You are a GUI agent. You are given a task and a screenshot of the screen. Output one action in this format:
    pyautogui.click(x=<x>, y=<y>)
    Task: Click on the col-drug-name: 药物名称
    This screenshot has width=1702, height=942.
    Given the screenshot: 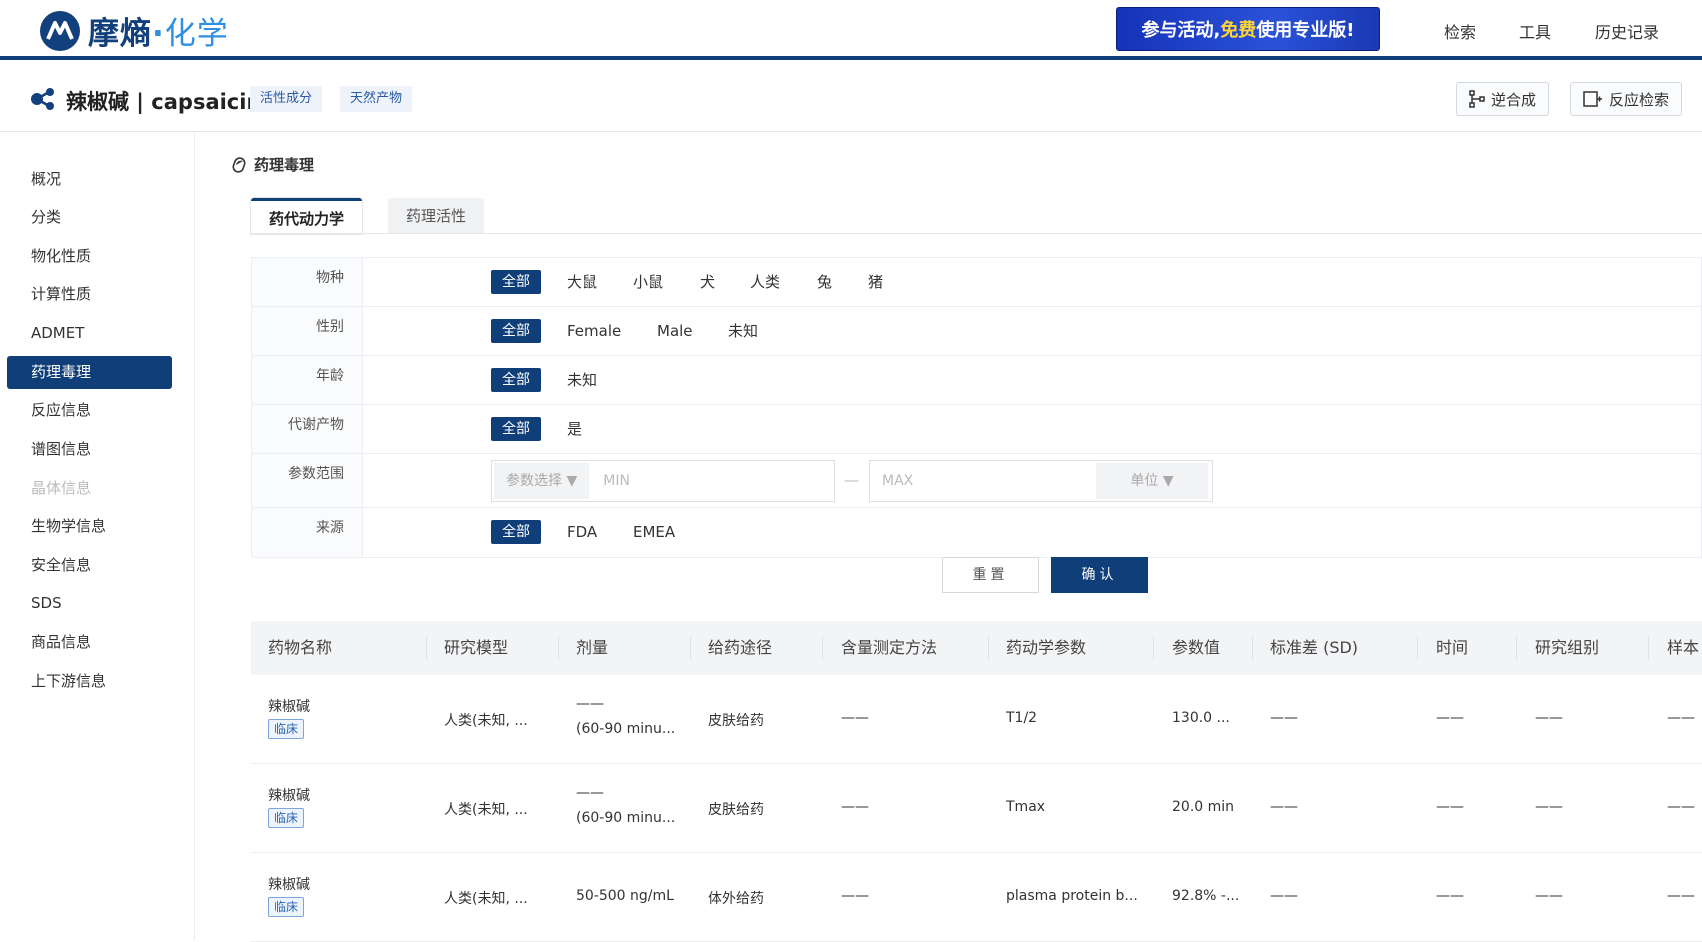 What is the action you would take?
    pyautogui.click(x=300, y=647)
    